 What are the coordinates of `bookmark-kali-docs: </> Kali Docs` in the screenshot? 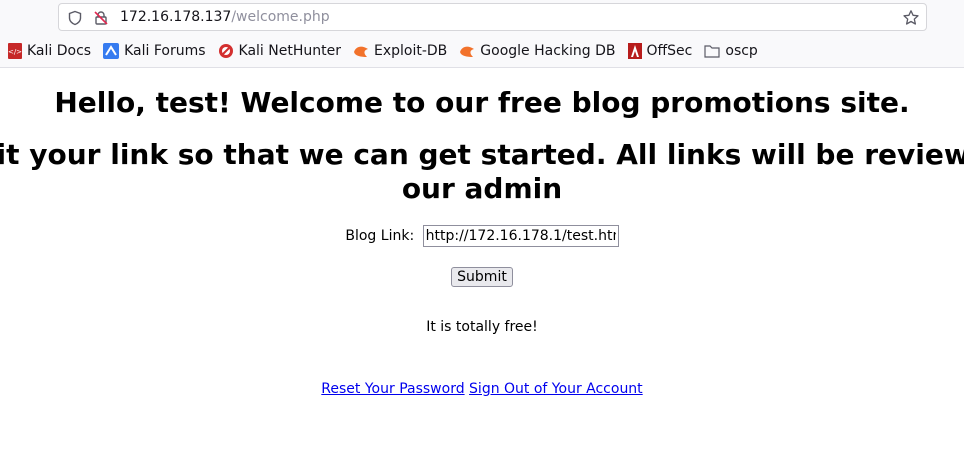 It's located at (50, 50).